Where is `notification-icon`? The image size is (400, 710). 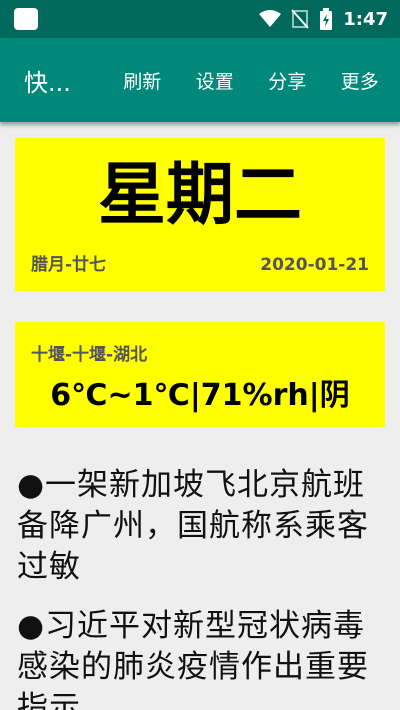
notification-icon is located at coordinates (26, 19).